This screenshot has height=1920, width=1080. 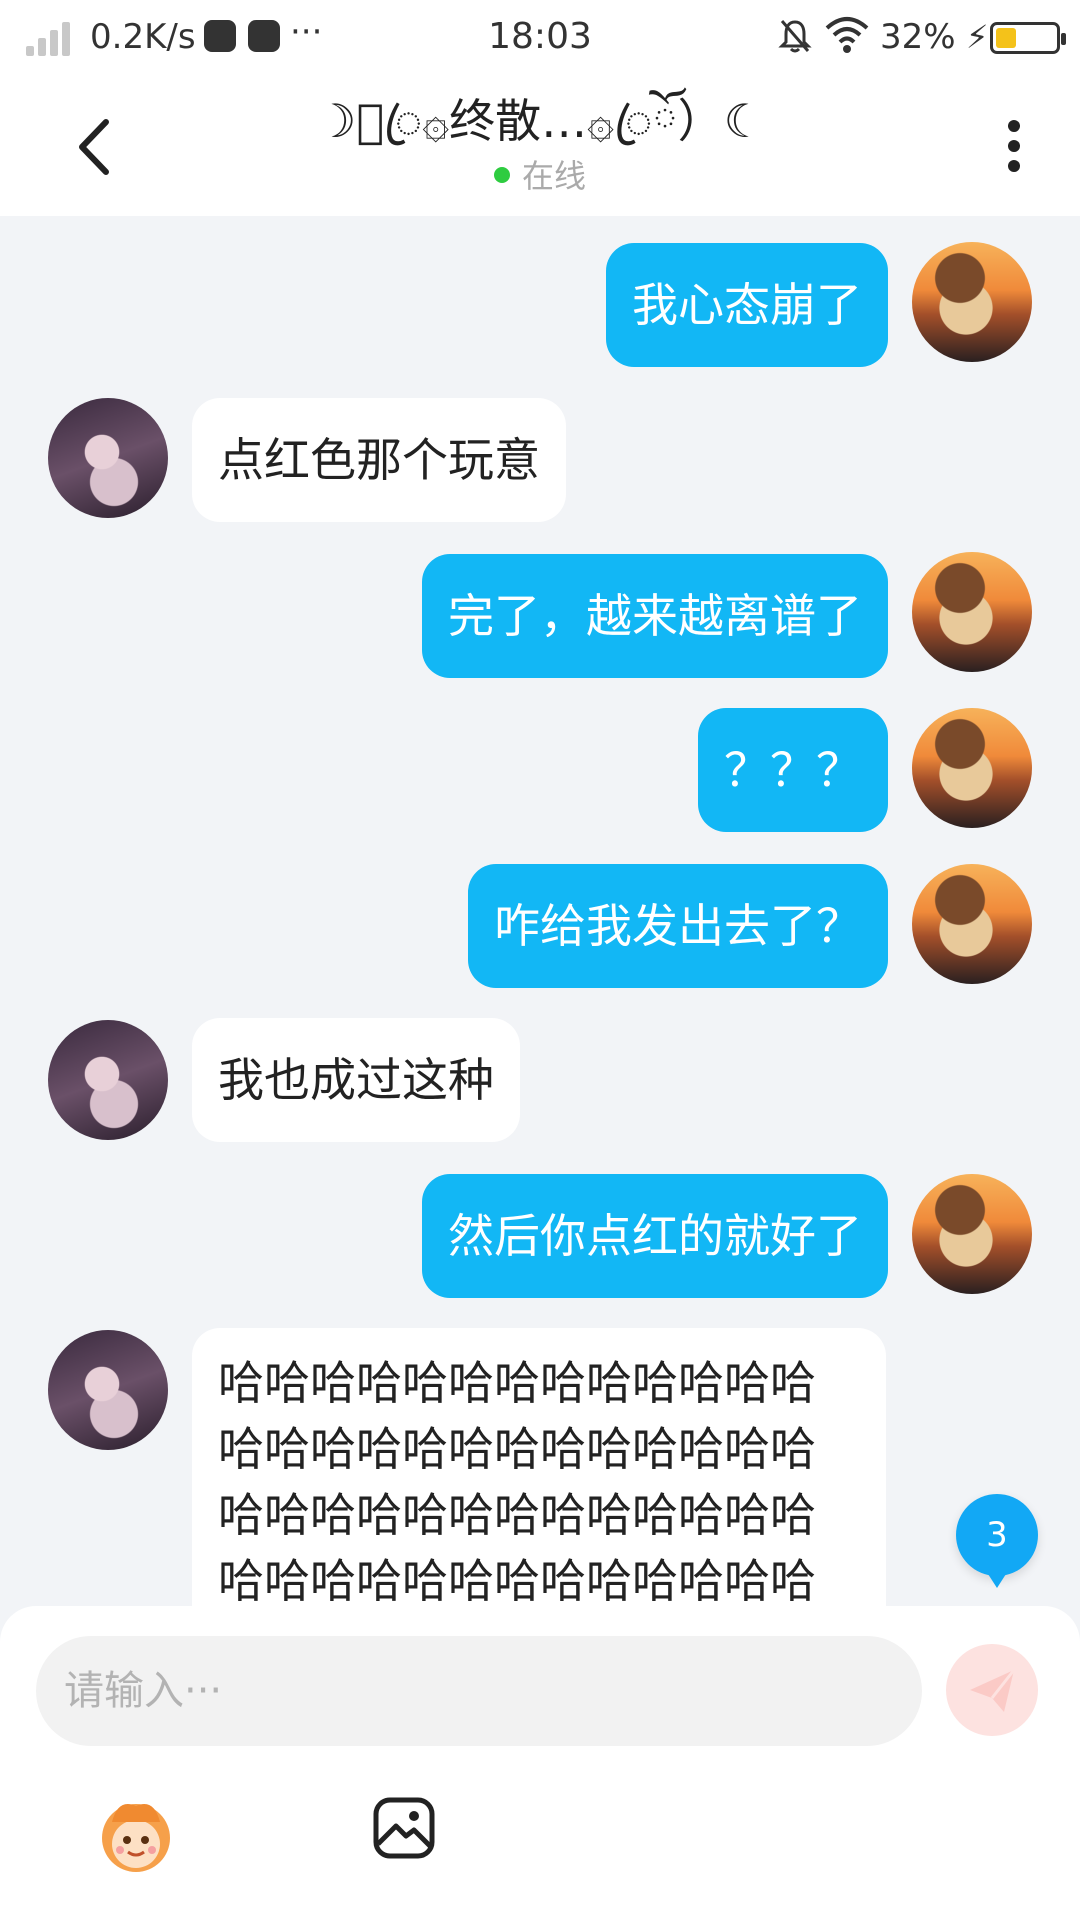 I want to click on battery-percentage: 32%, so click(x=918, y=37).